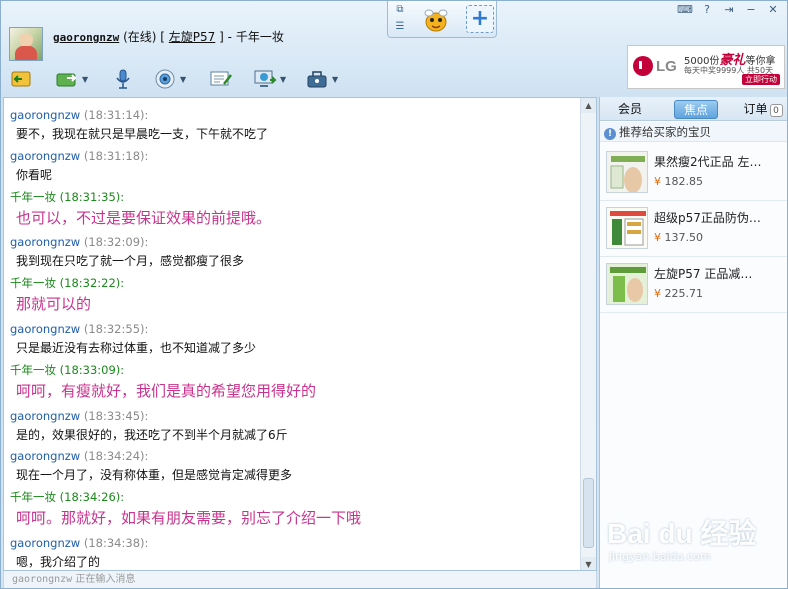 Image resolution: width=788 pixels, height=589 pixels. Describe the element at coordinates (678, 181) in the screenshot. I see `product-price: ¥ 182.85` at that location.